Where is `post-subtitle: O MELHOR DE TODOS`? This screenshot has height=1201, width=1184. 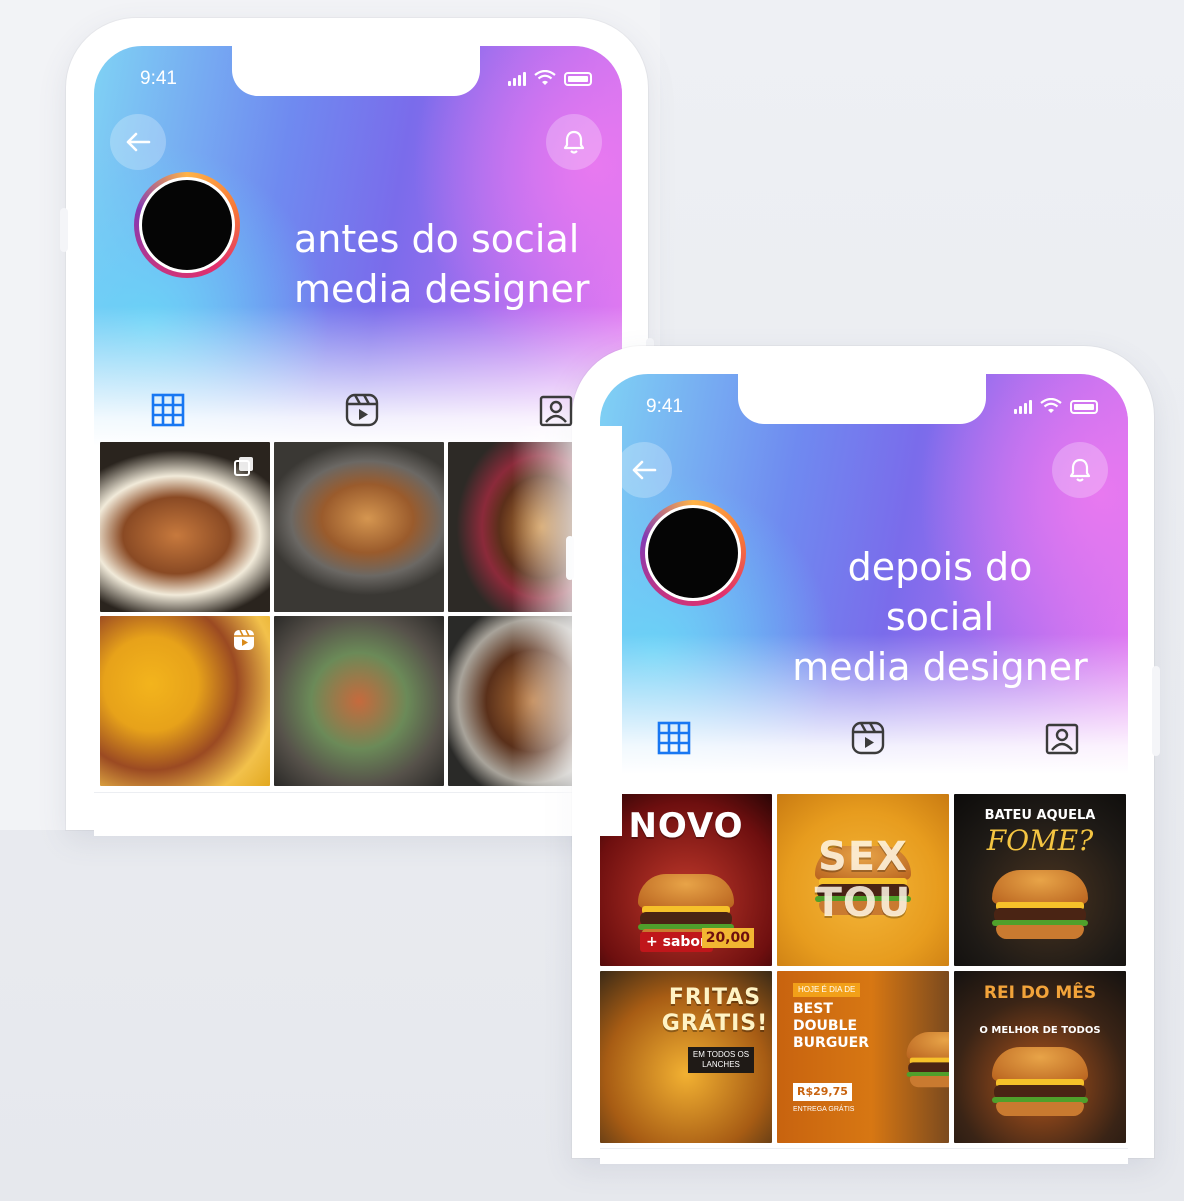 post-subtitle: O MELHOR DE TODOS is located at coordinates (1040, 1030).